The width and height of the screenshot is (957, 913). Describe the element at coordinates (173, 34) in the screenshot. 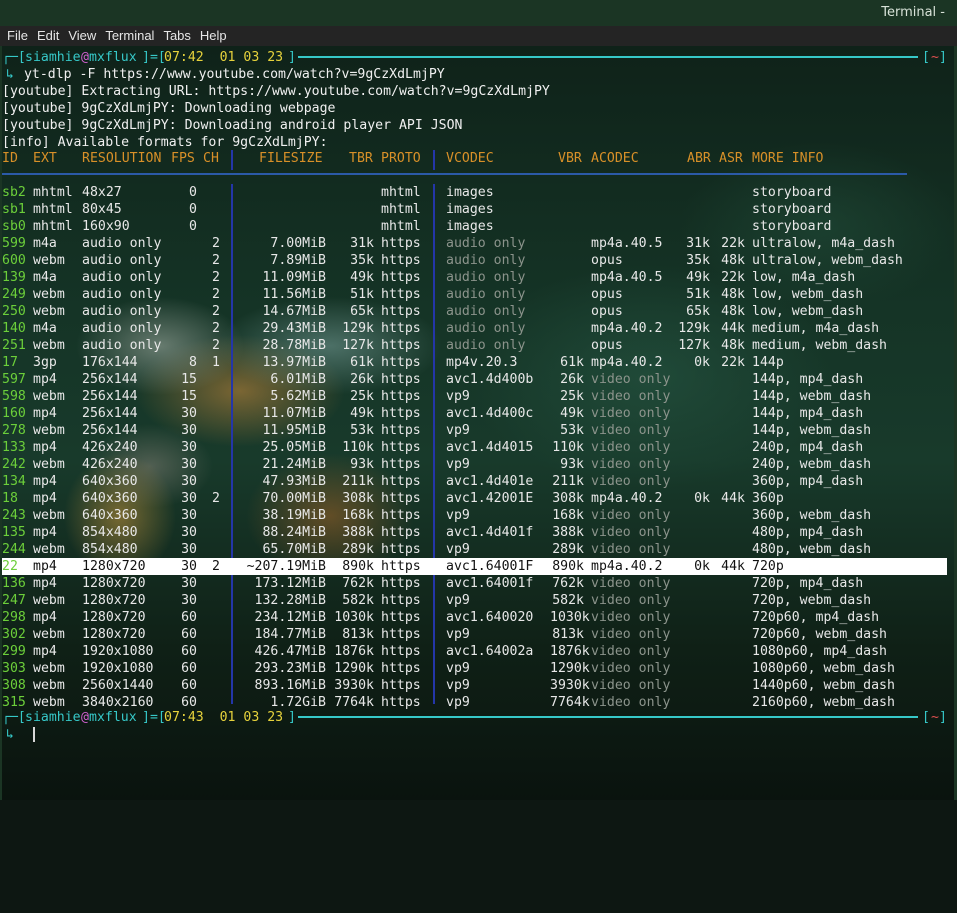

I see `menu-tabs: Tabs` at that location.